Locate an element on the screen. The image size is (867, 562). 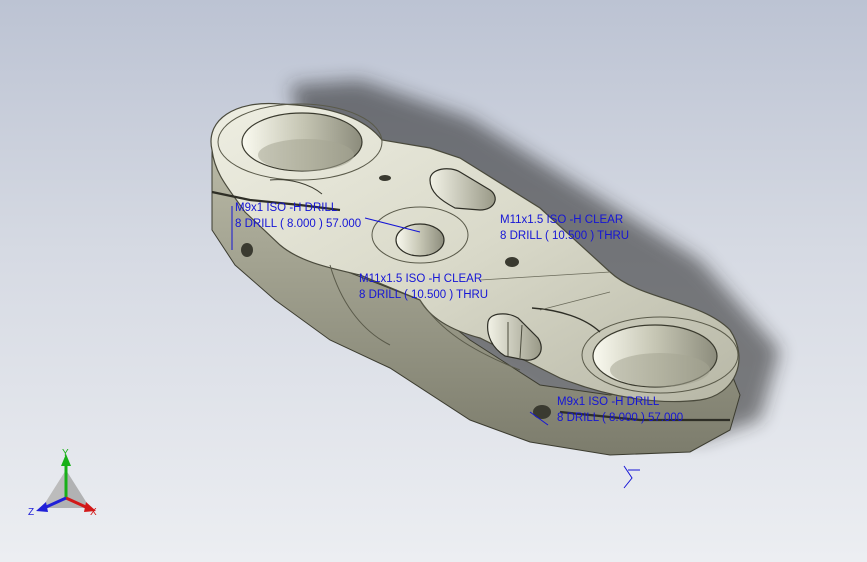
small-hole-right-side is located at coordinates (542, 412).